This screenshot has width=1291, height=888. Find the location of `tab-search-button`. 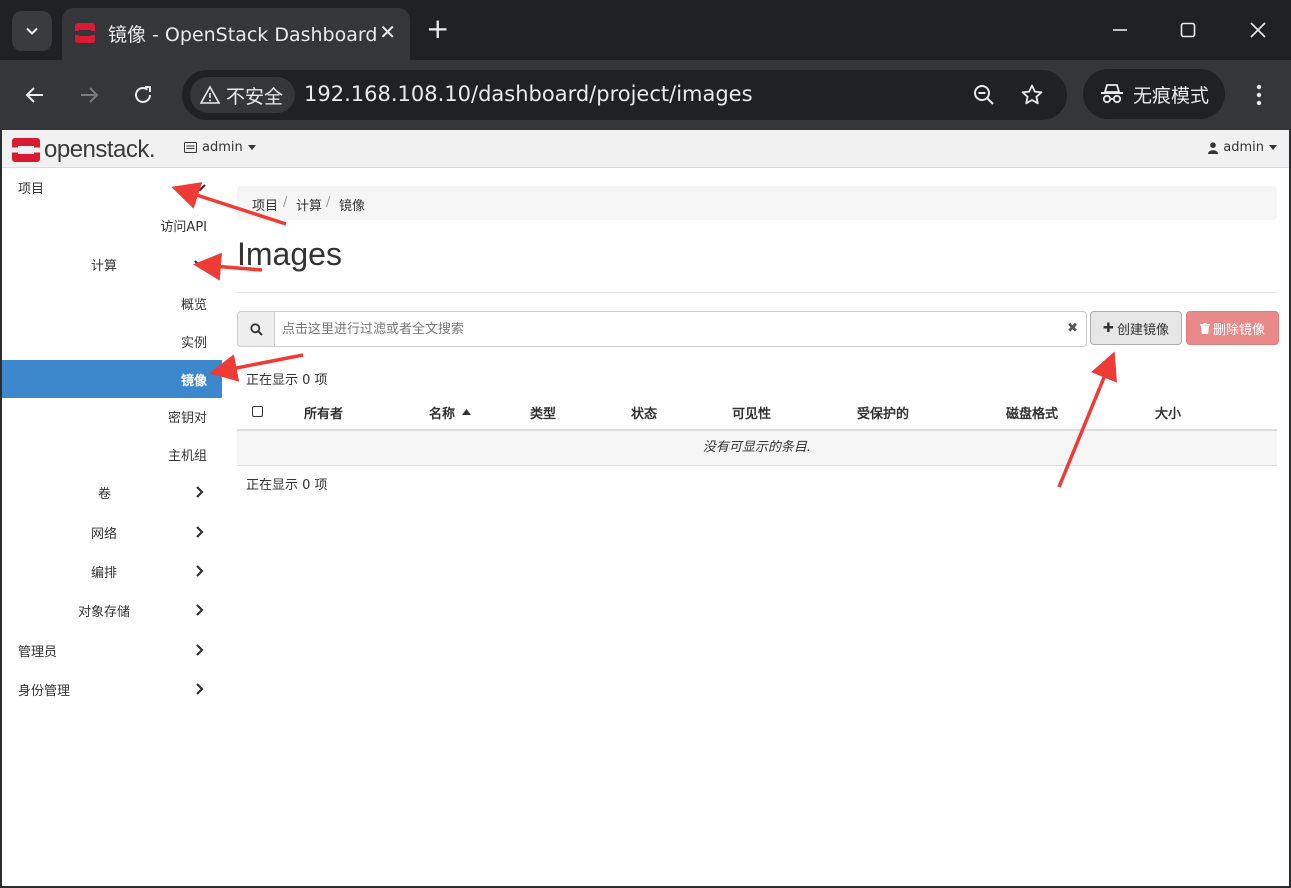

tab-search-button is located at coordinates (32, 31).